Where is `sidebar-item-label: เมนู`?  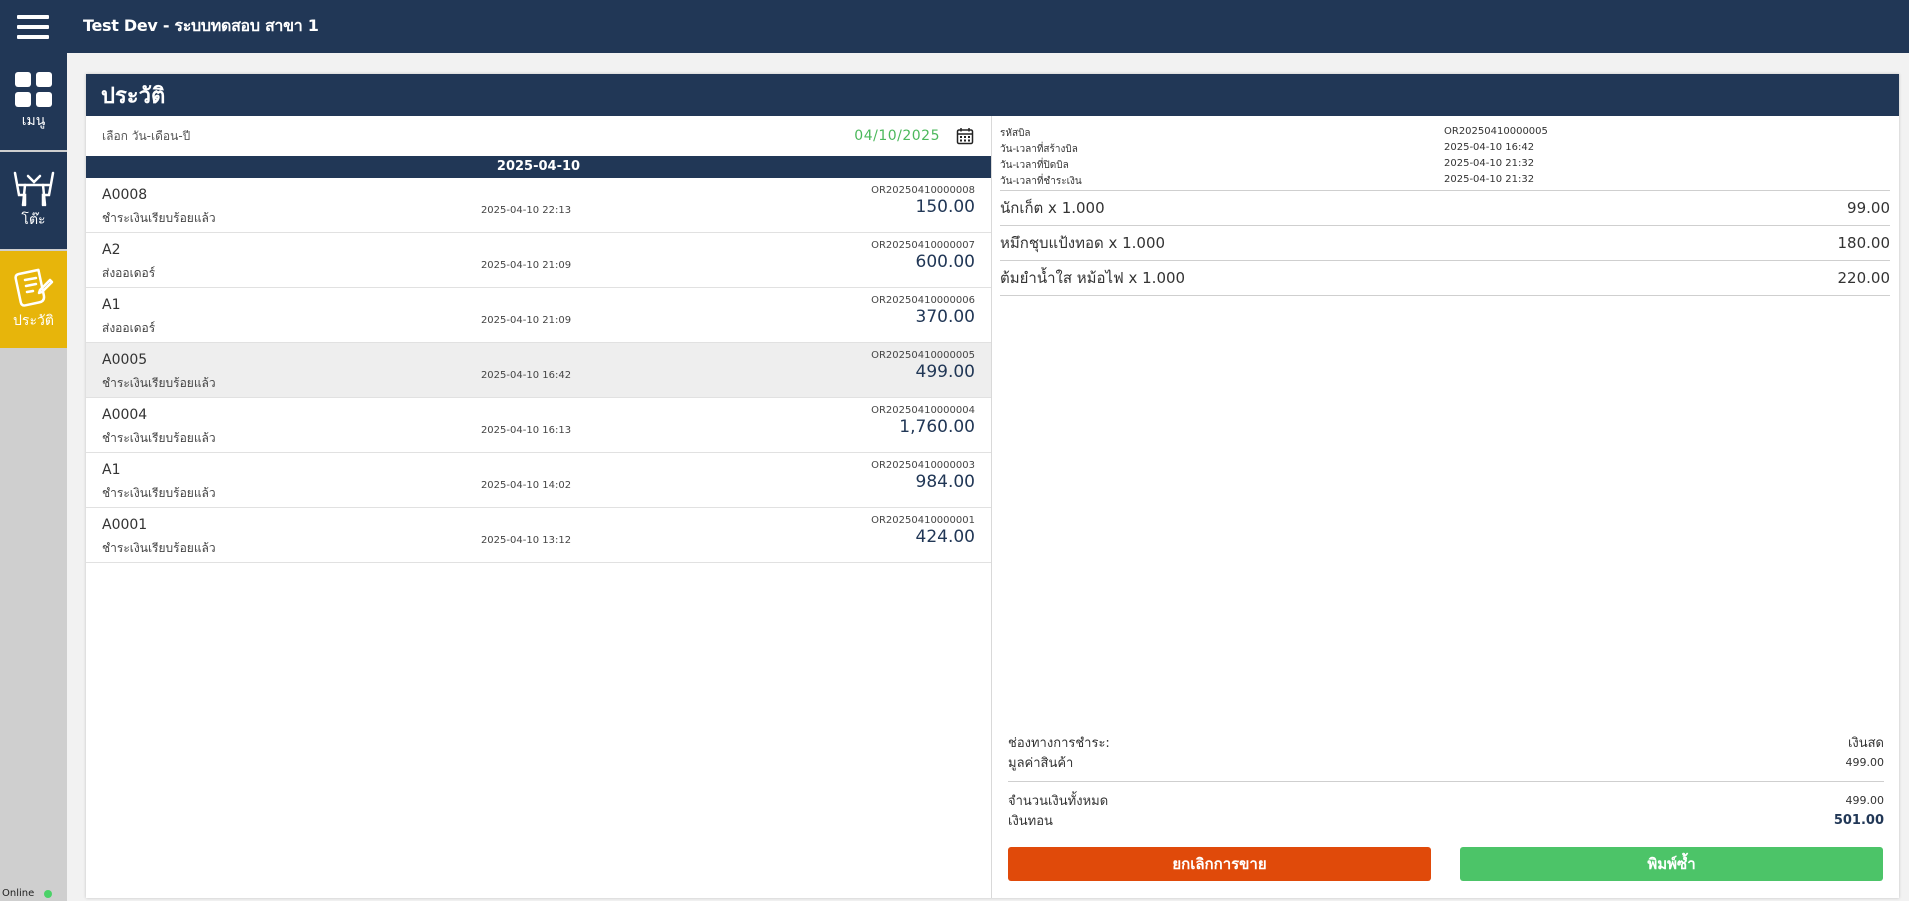 sidebar-item-label: เมนู is located at coordinates (33, 120).